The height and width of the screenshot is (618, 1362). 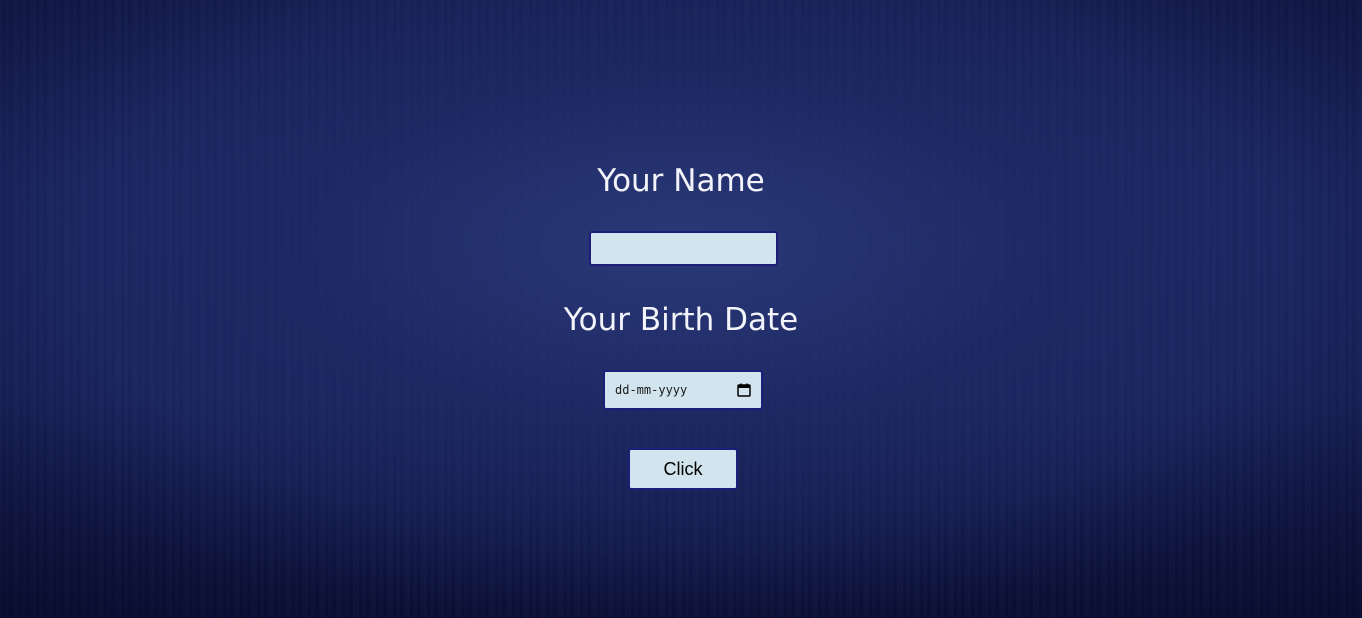 I want to click on click-button: Click, so click(x=683, y=469).